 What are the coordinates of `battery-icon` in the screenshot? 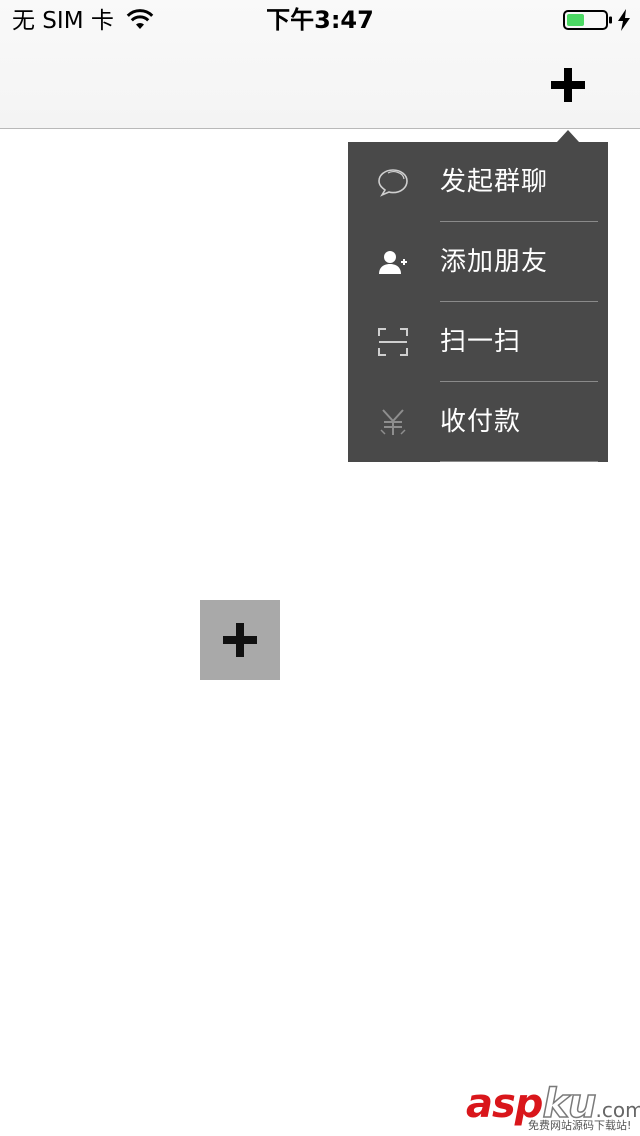 It's located at (587, 20).